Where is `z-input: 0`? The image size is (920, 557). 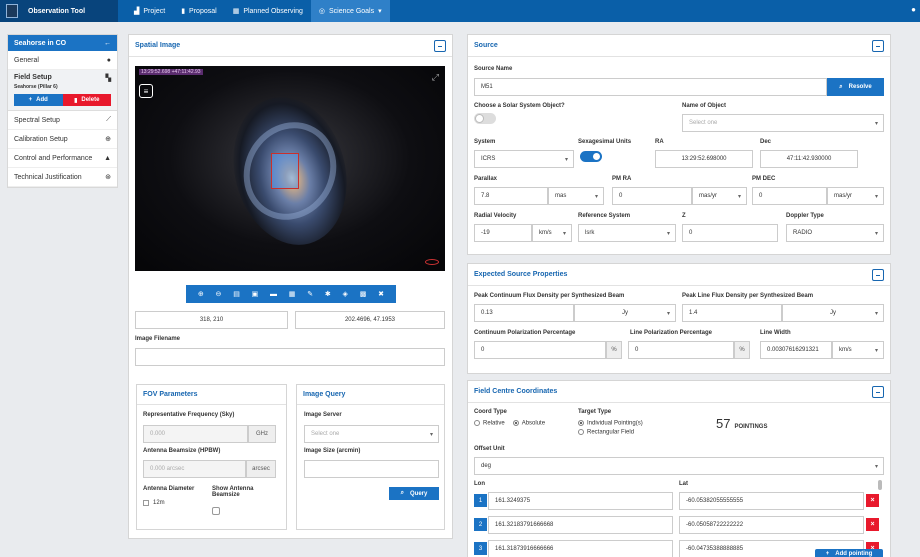
z-input: 0 is located at coordinates (730, 233).